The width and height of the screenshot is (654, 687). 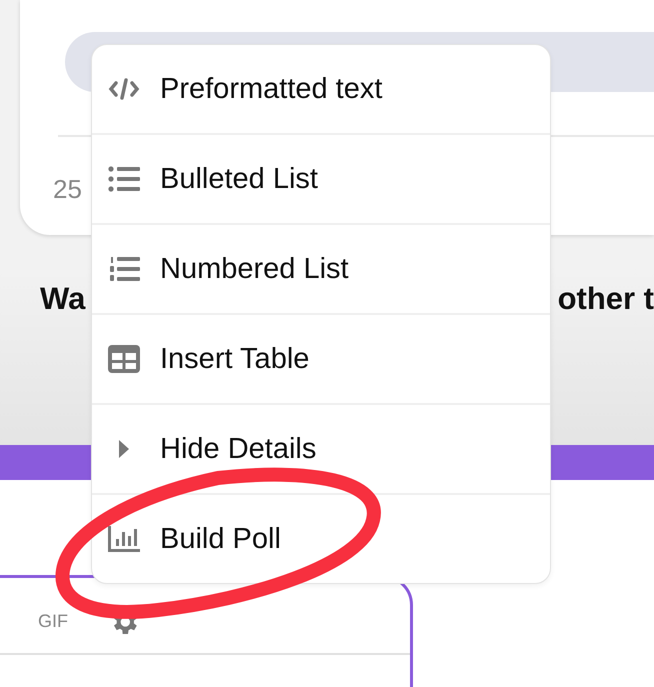 I want to click on menu-item: Bulleted List, so click(x=321, y=178).